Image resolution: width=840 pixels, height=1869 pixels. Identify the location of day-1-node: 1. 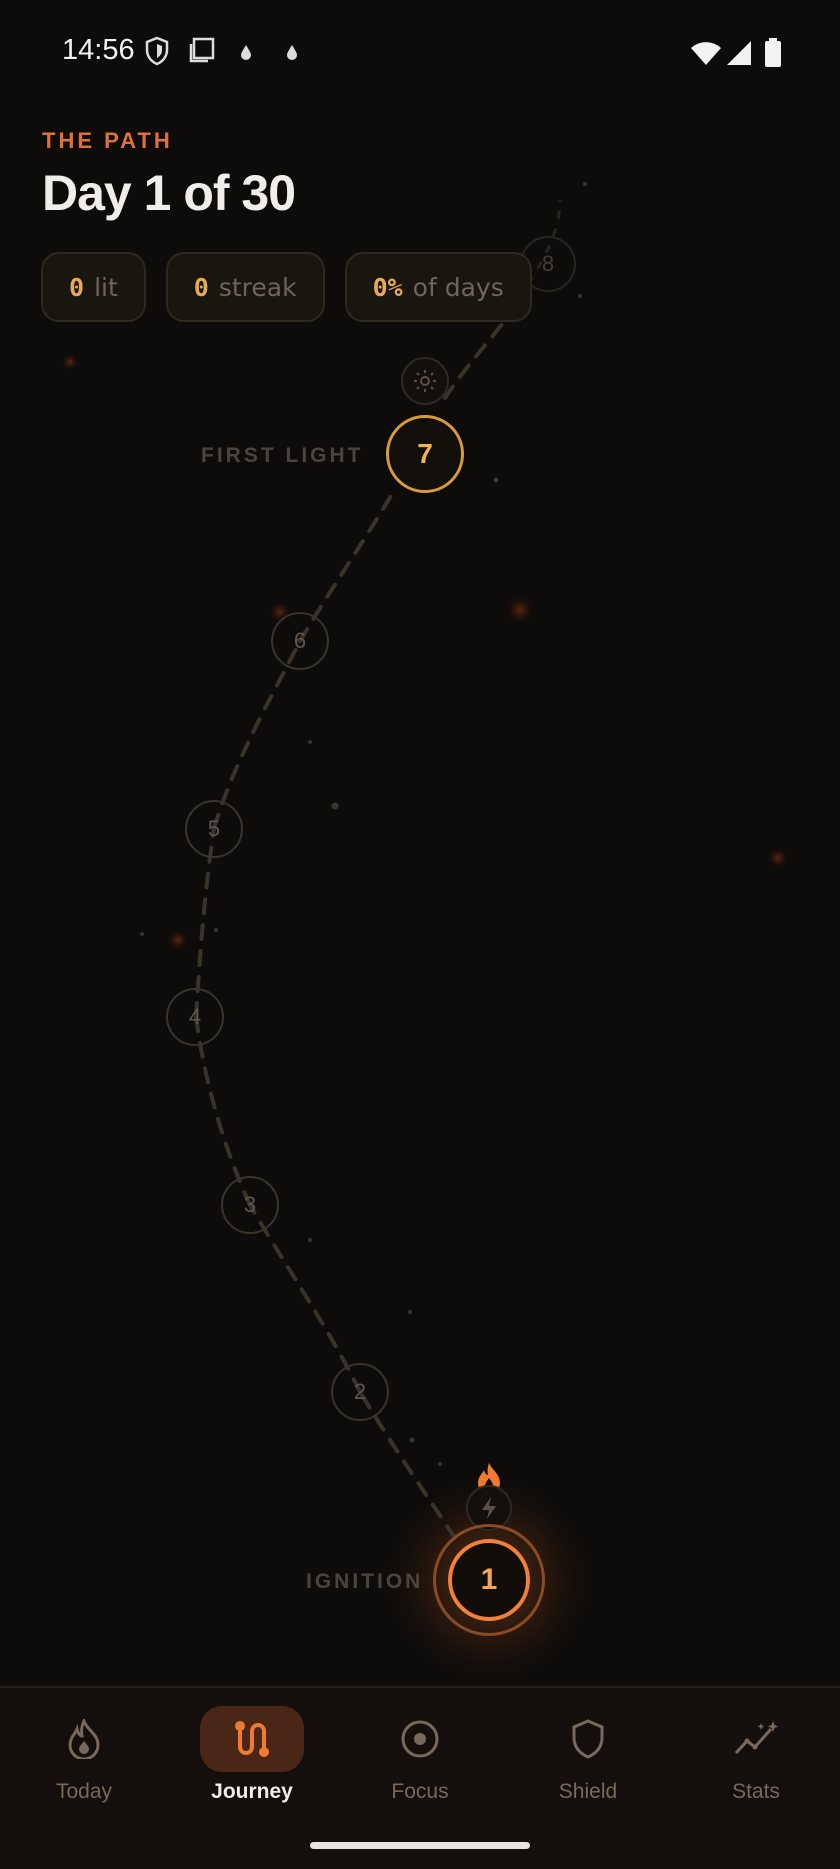
(489, 1580).